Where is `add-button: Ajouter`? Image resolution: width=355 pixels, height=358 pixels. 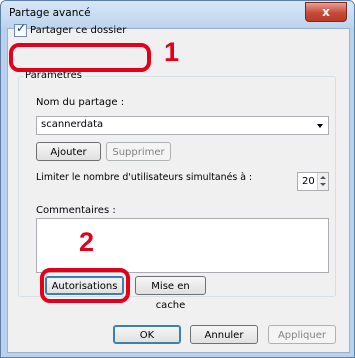
add-button: Ajouter is located at coordinates (68, 151).